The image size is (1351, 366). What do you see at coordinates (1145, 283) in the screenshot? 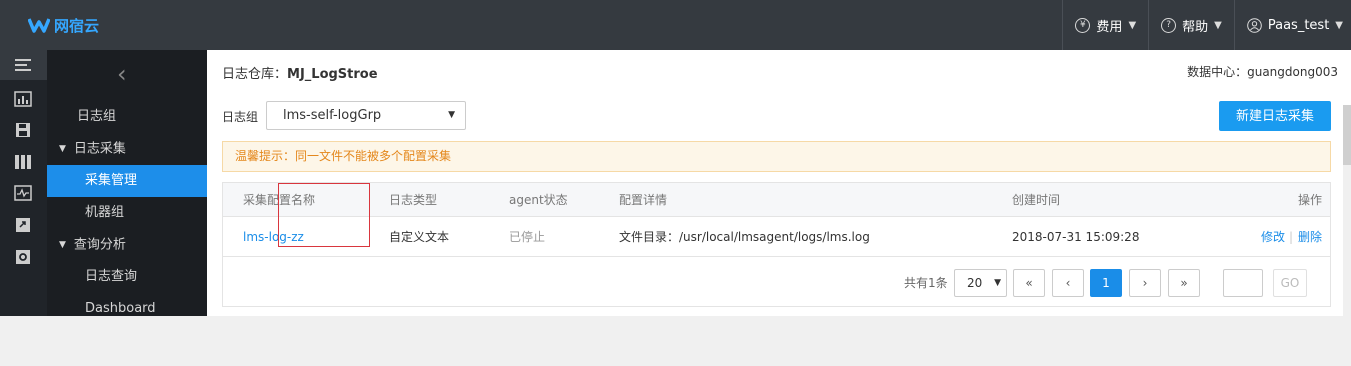
I see `next-page-button: ›` at bounding box center [1145, 283].